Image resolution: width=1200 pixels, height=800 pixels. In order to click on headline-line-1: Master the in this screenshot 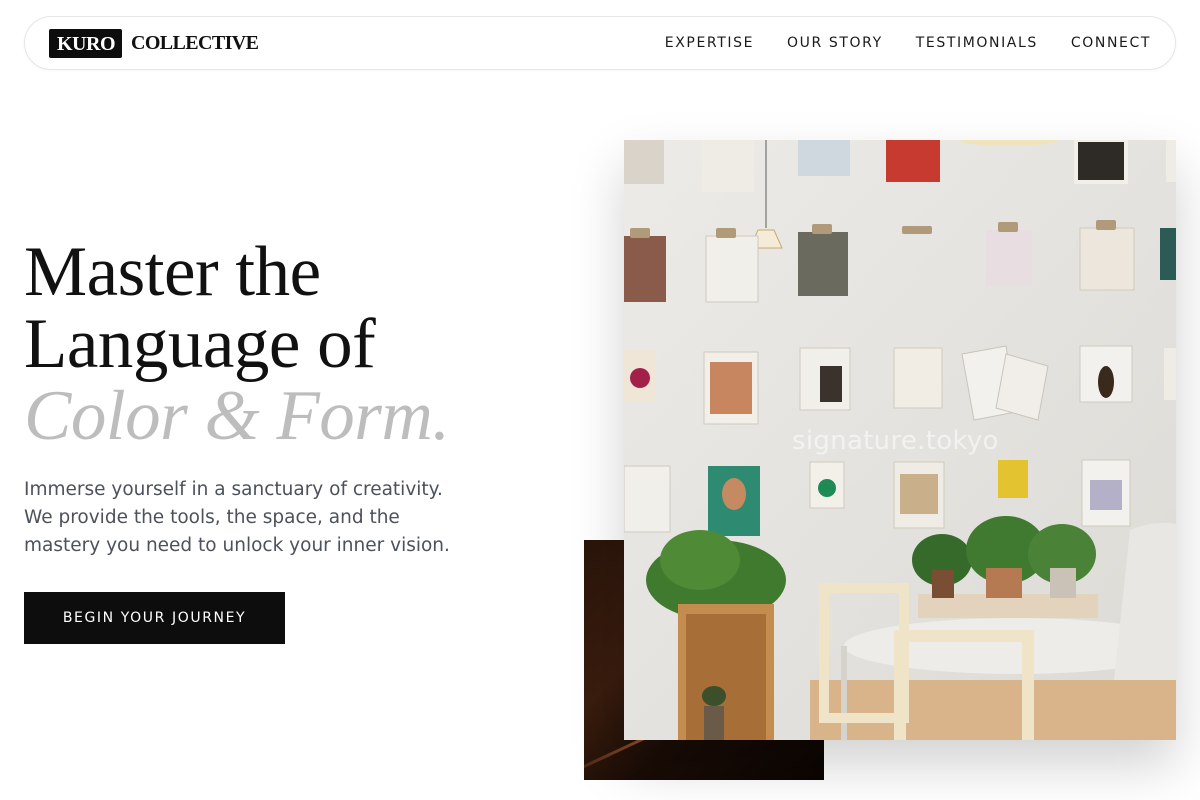, I will do `click(172, 272)`.